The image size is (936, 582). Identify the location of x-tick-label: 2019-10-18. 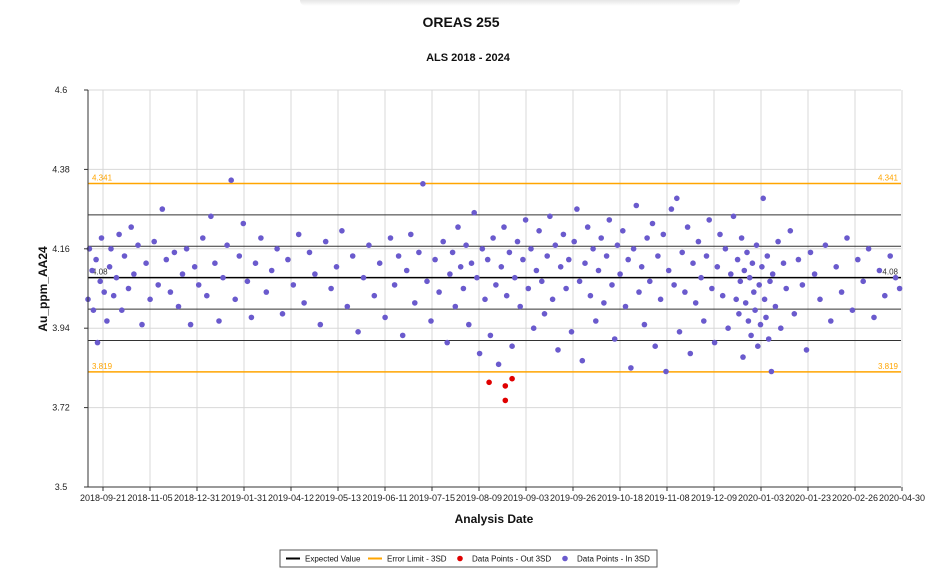
(620, 498).